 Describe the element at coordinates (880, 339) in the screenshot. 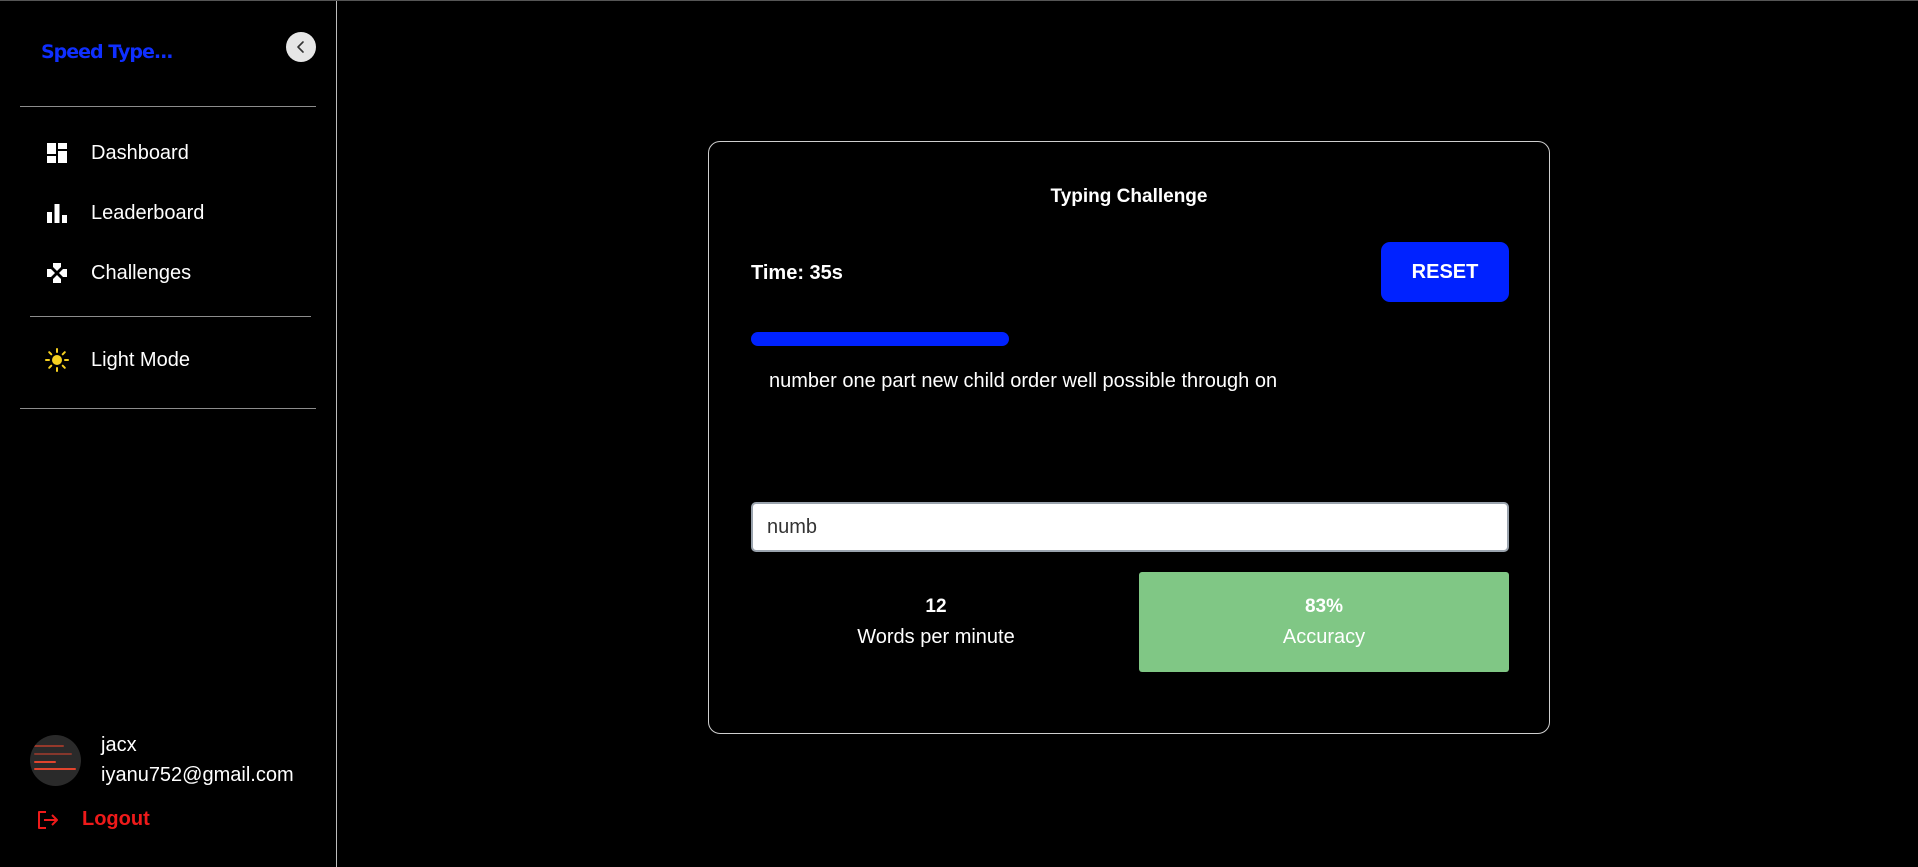

I see `progress-fill` at that location.